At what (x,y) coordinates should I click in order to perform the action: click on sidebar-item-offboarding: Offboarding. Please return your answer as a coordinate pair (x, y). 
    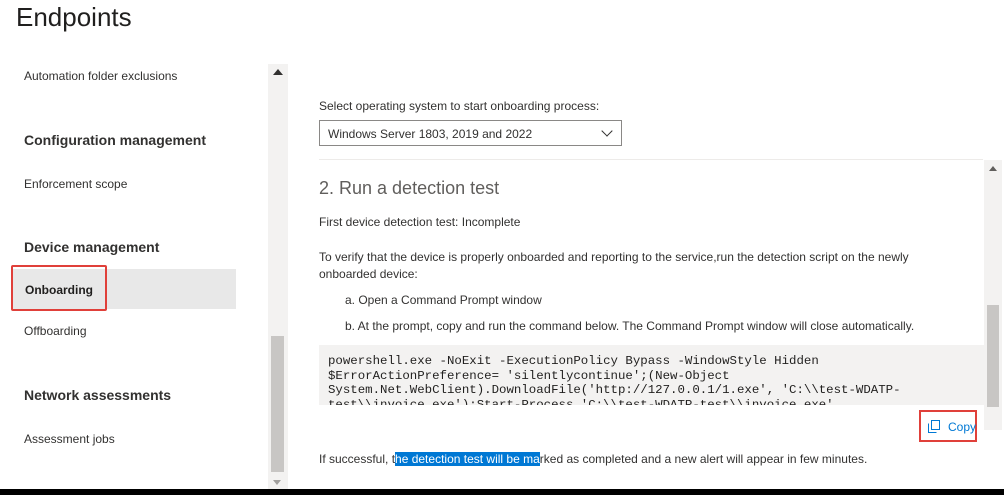
    Looking at the image, I should click on (55, 331).